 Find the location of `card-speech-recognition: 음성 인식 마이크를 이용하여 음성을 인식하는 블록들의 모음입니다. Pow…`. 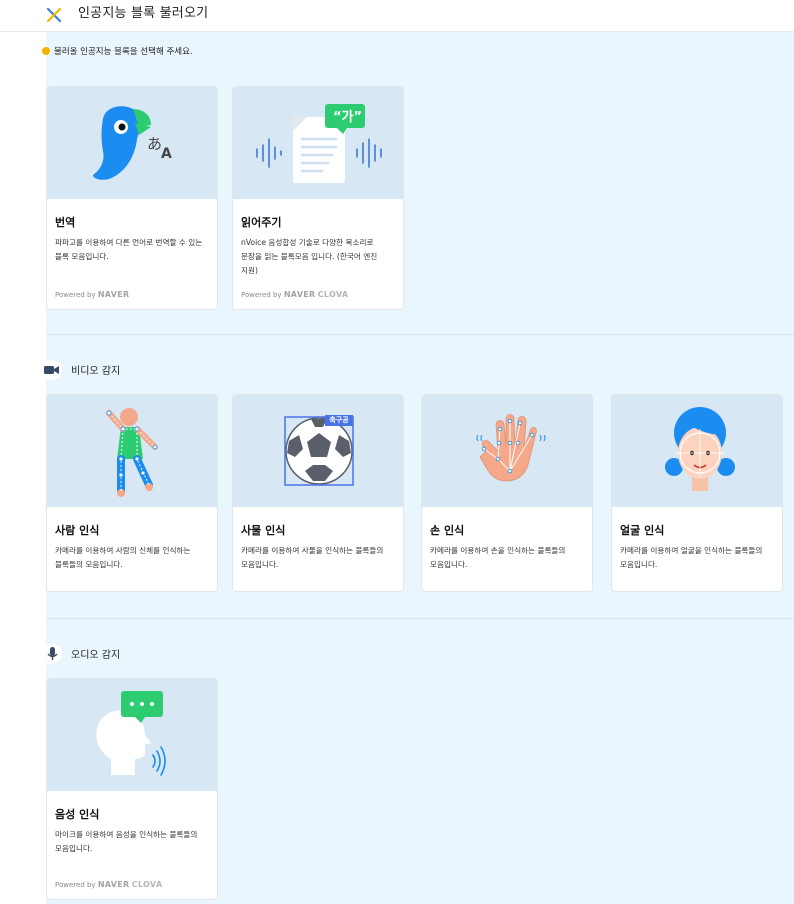

card-speech-recognition: 음성 인식 마이크를 이용하여 음성을 인식하는 블록들의 모음입니다. Pow… is located at coordinates (132, 789).